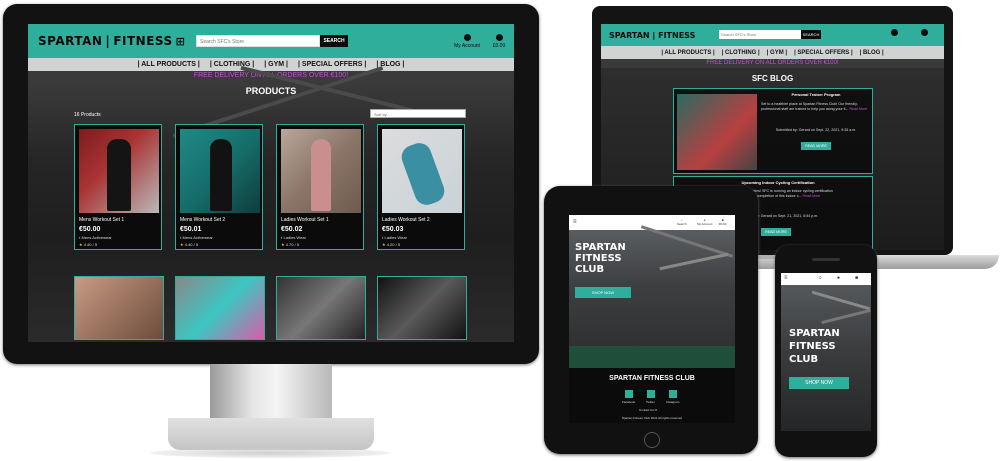 This screenshot has height=461, width=1000. Describe the element at coordinates (816, 94) in the screenshot. I see `blog-post-title: Personal Trainer Program` at that location.